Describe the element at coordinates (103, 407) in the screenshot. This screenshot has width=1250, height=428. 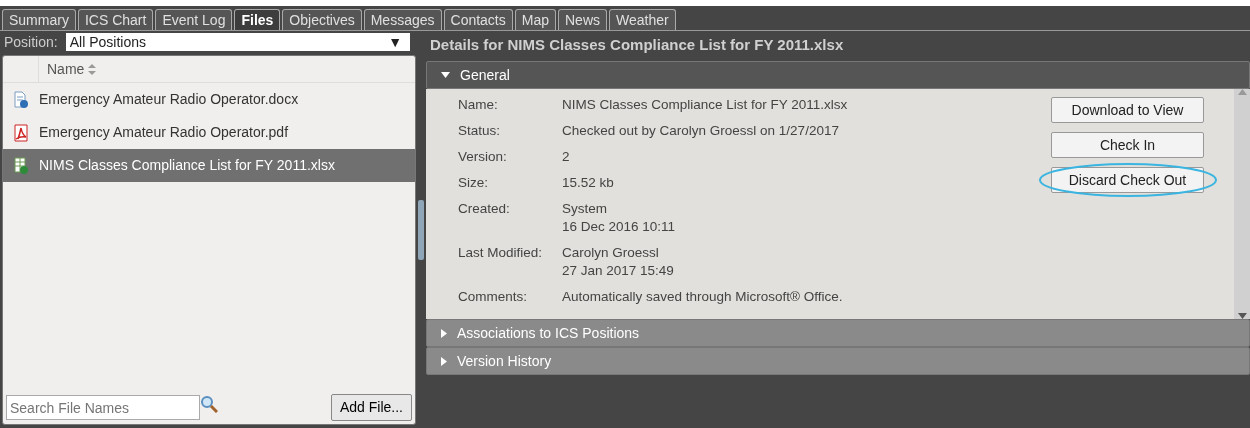
I see `search-field: Search File Names` at that location.